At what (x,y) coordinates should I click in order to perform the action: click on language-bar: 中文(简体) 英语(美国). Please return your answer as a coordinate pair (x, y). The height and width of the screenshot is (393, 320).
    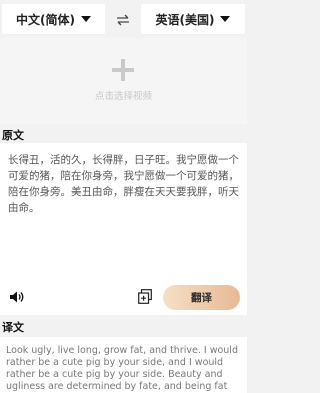
    Looking at the image, I should click on (123, 19).